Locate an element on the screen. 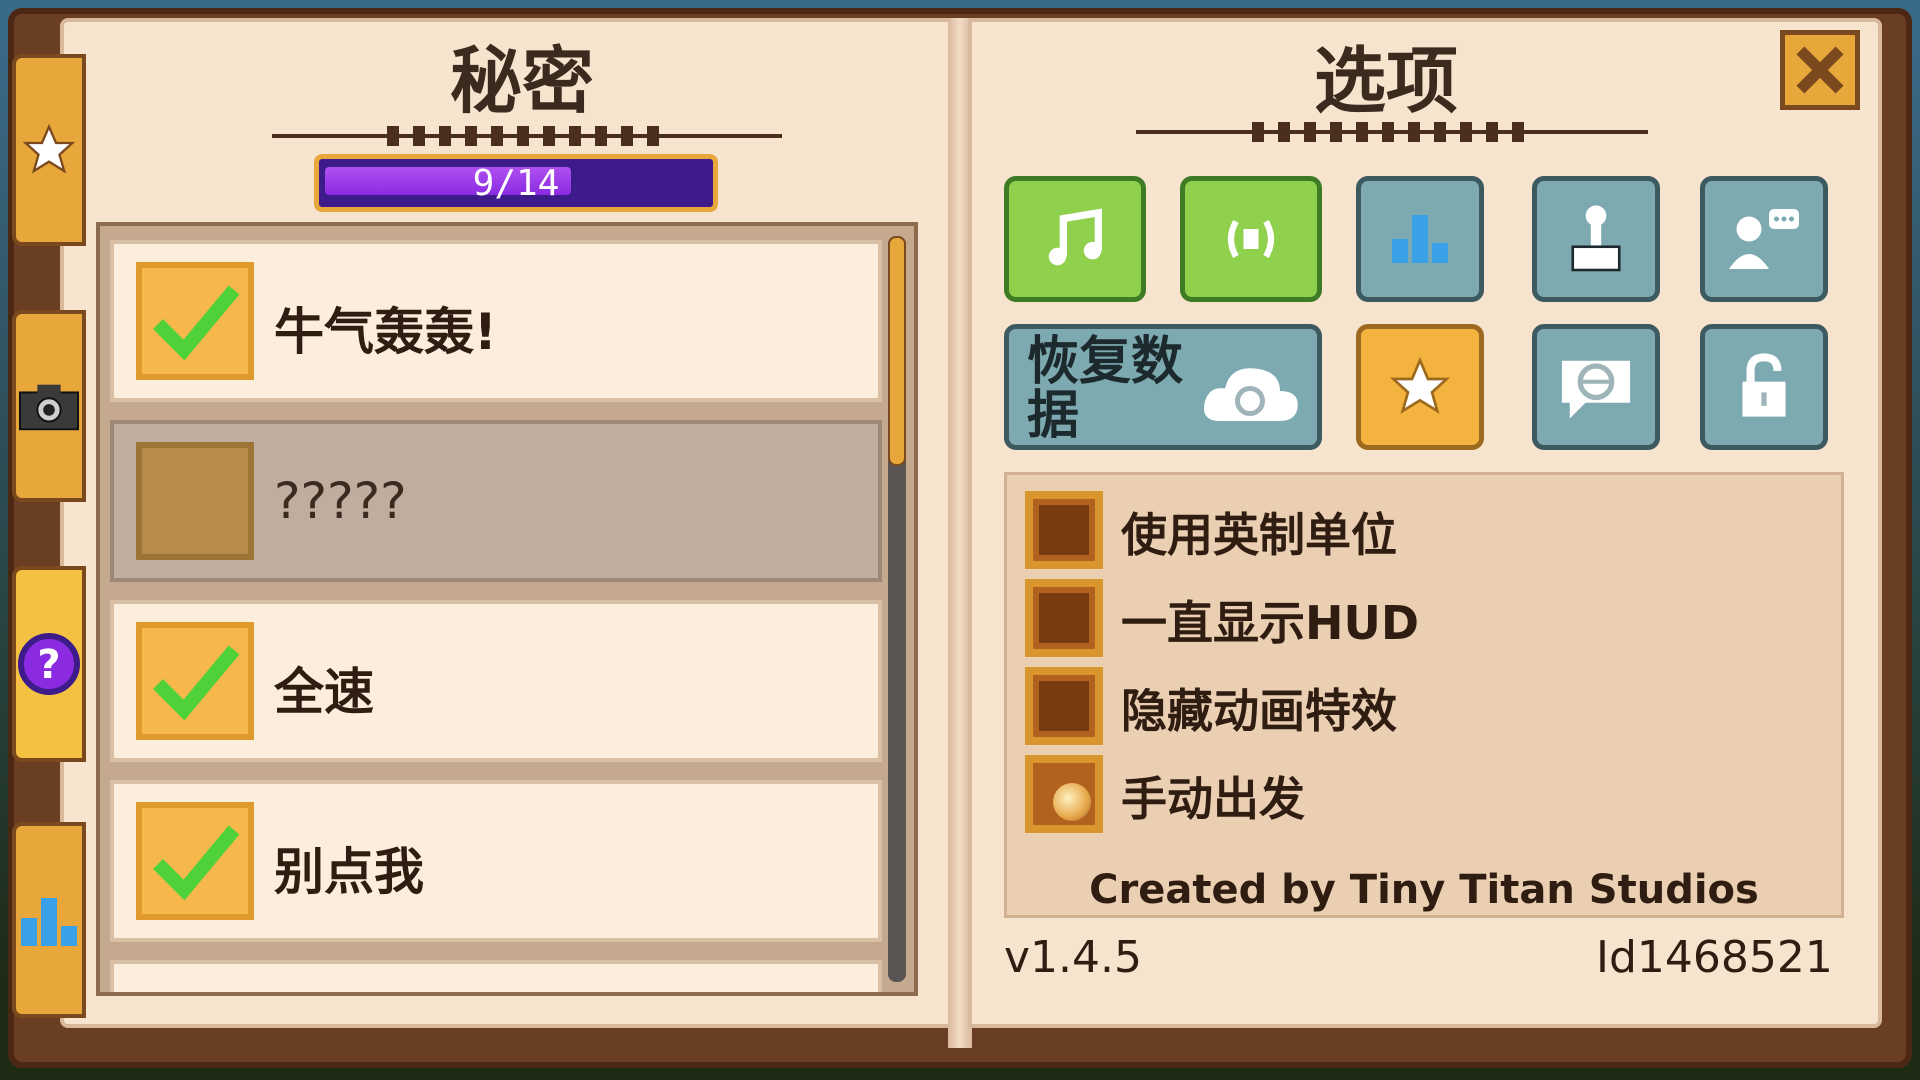  controls-button is located at coordinates (1596, 239).